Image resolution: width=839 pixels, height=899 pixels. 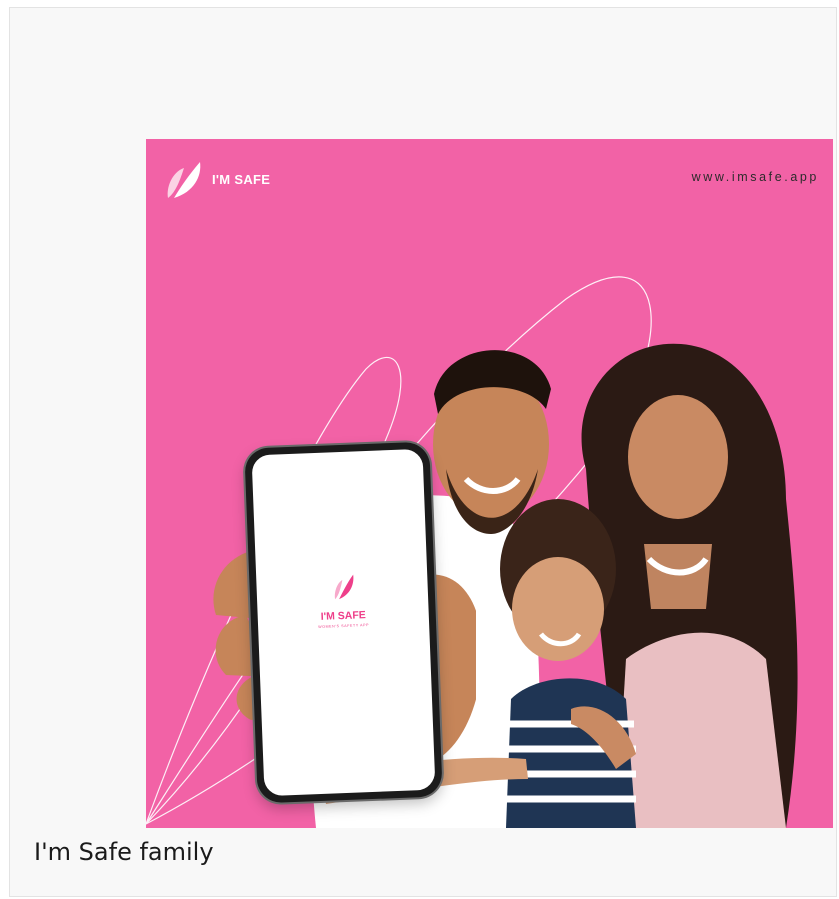 I want to click on smartphone: I'M SAFE WOMEN'S SAFETY APP, so click(x=343, y=622).